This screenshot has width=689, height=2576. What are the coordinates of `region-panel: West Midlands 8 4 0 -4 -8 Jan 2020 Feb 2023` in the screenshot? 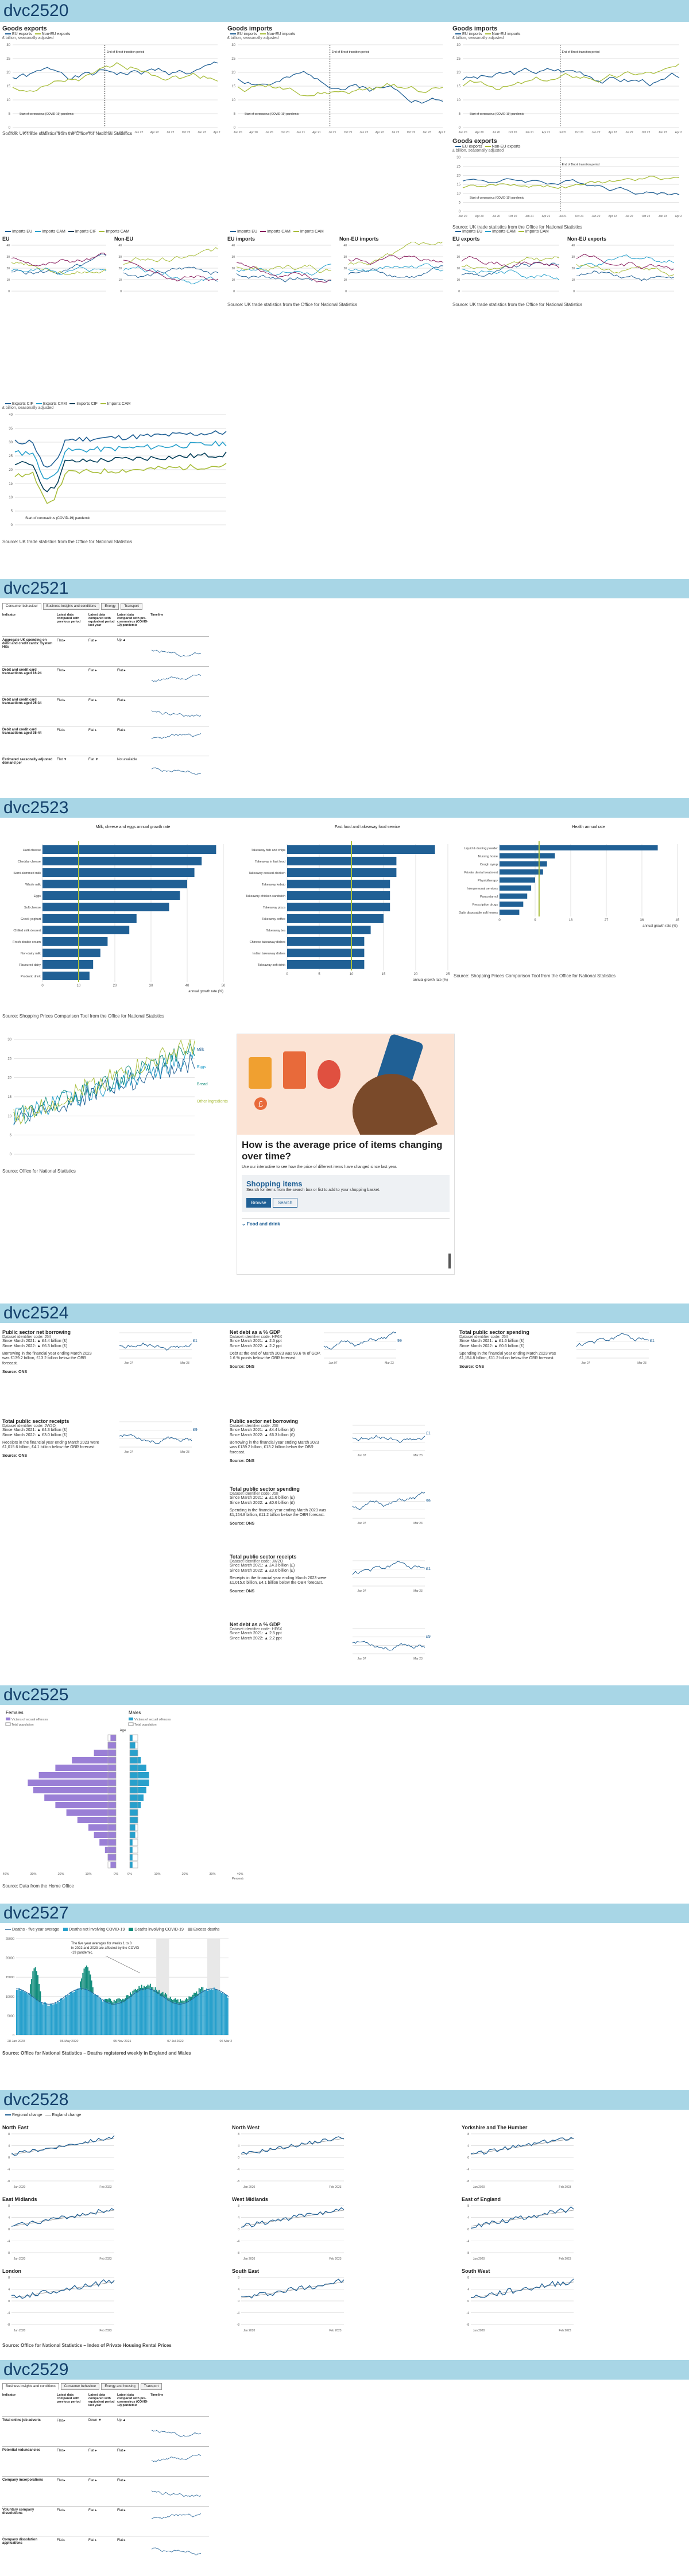 It's located at (341, 2230).